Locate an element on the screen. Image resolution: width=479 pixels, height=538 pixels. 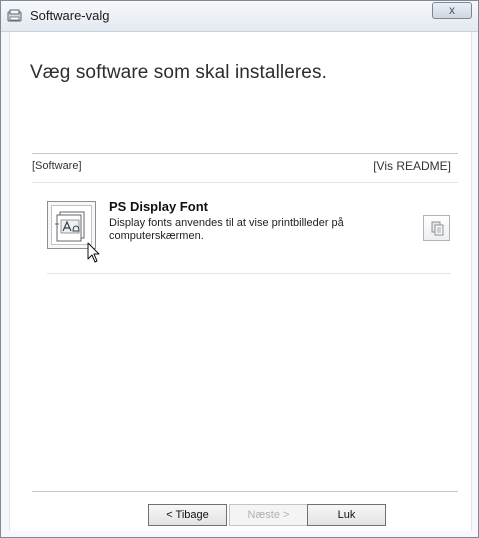
page-heading: Væg software som skal installeres. is located at coordinates (178, 72).